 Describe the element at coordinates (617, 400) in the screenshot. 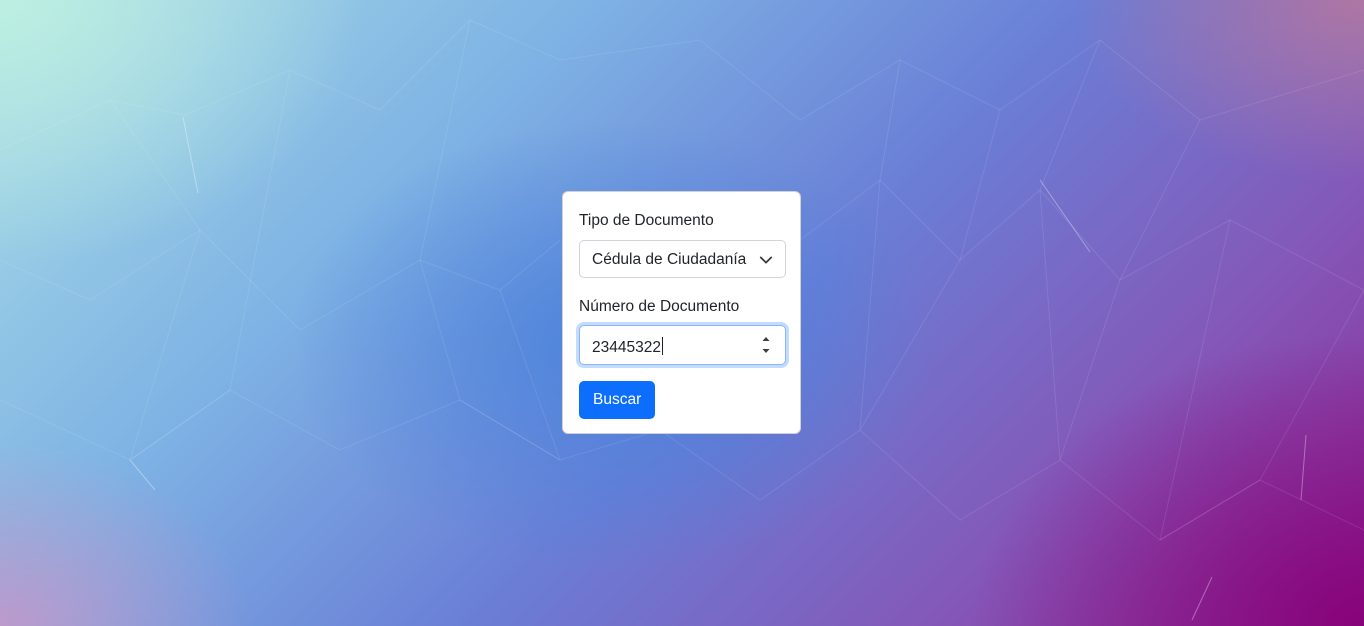

I see `search-button: Buscar` at that location.